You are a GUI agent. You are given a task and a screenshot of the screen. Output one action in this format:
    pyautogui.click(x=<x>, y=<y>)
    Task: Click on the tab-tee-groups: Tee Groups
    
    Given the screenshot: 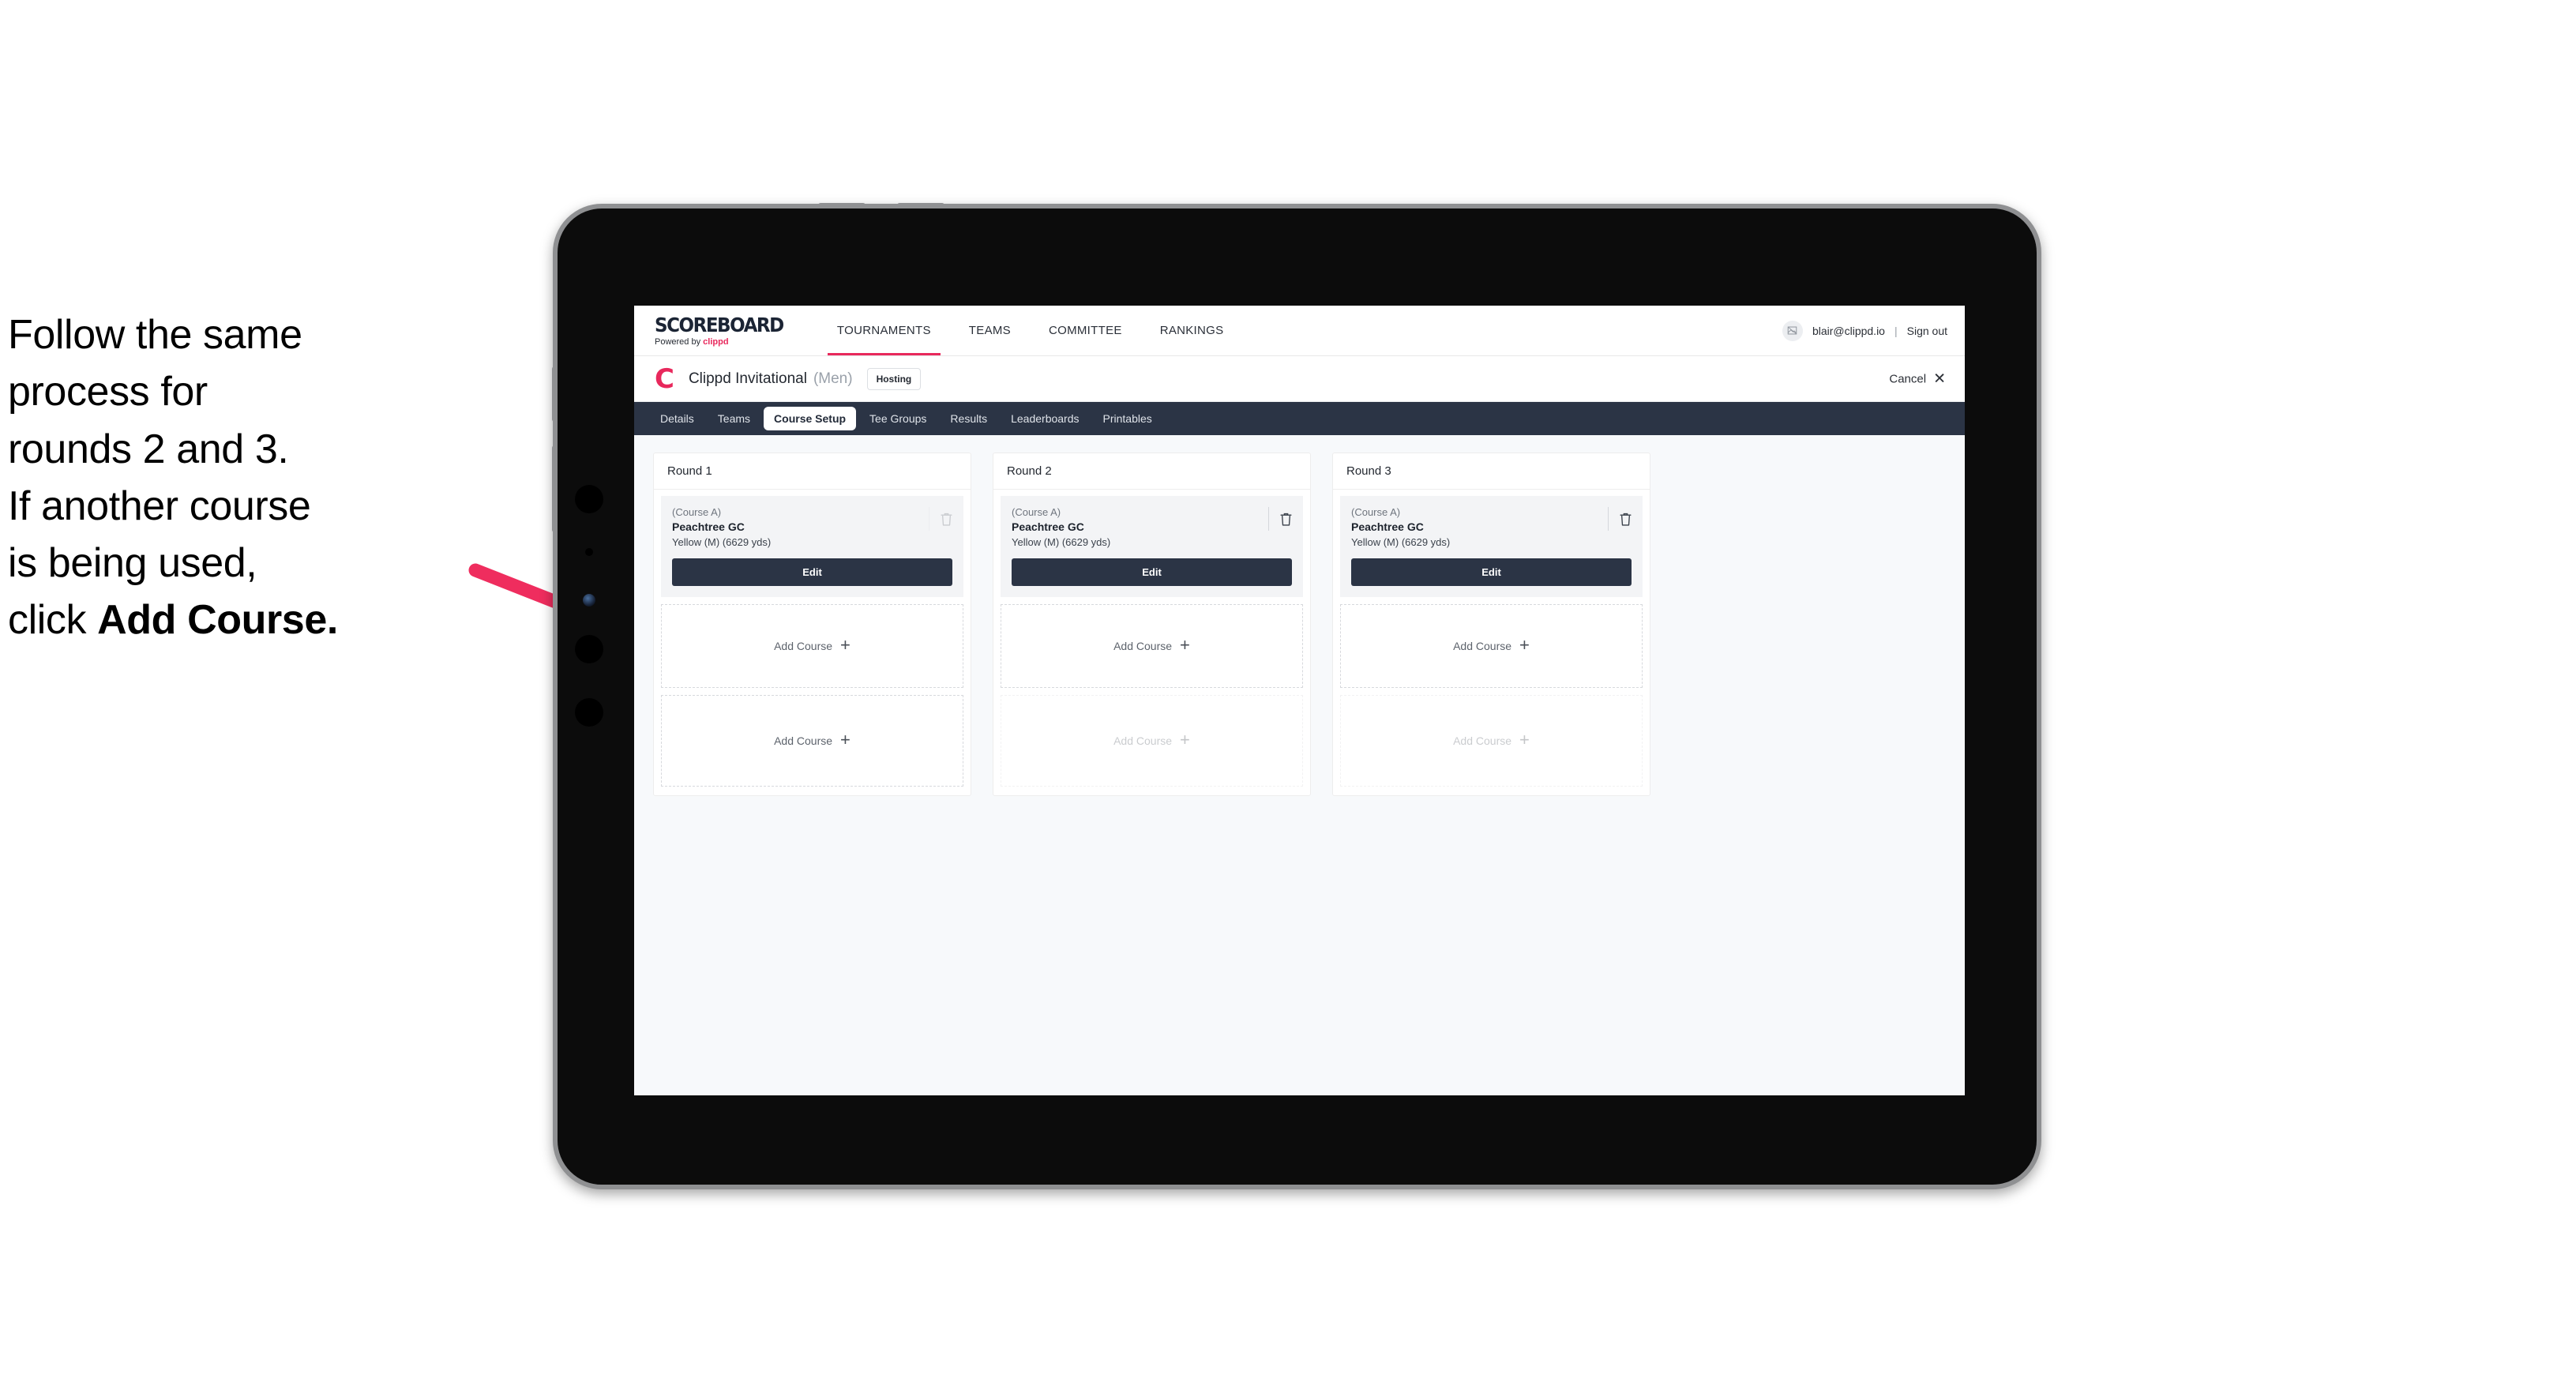 What is the action you would take?
    pyautogui.click(x=898, y=418)
    